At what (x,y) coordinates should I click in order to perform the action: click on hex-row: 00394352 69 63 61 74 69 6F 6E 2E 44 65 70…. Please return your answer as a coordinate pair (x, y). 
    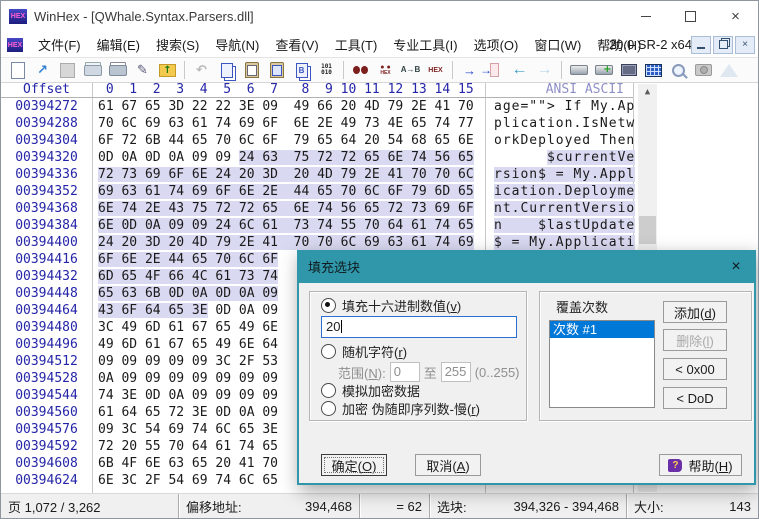
    Looking at the image, I should click on (318, 191).